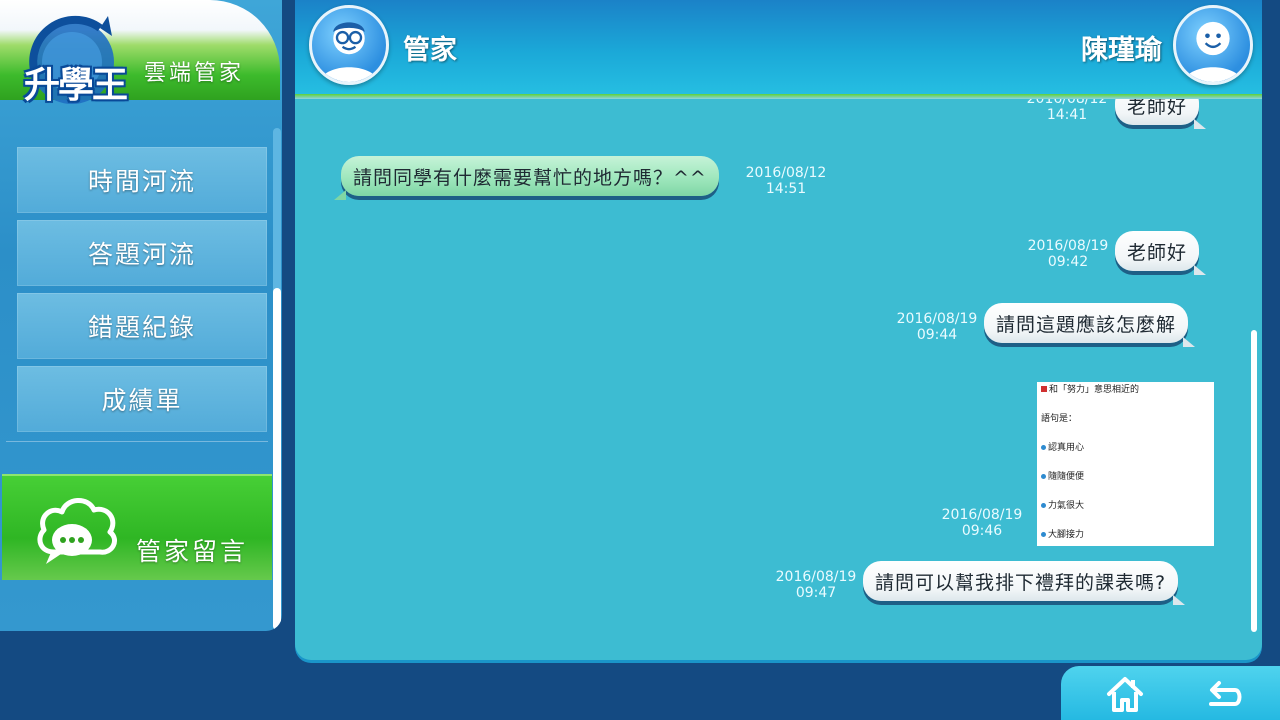 The image size is (1280, 720). What do you see at coordinates (142, 326) in the screenshot?
I see `sidebar-item-wrong-answers: 錯題紀錄` at bounding box center [142, 326].